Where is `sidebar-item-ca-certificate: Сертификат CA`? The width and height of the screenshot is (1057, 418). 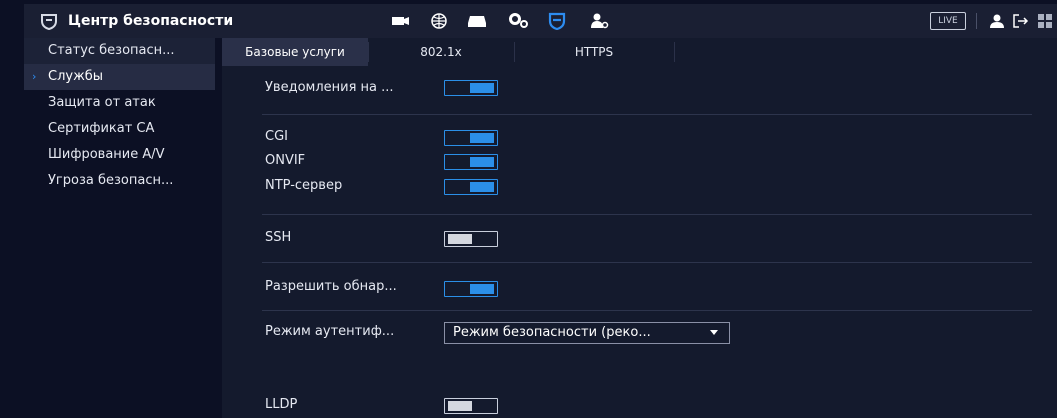 sidebar-item-ca-certificate: Сертификат CA is located at coordinates (119, 129).